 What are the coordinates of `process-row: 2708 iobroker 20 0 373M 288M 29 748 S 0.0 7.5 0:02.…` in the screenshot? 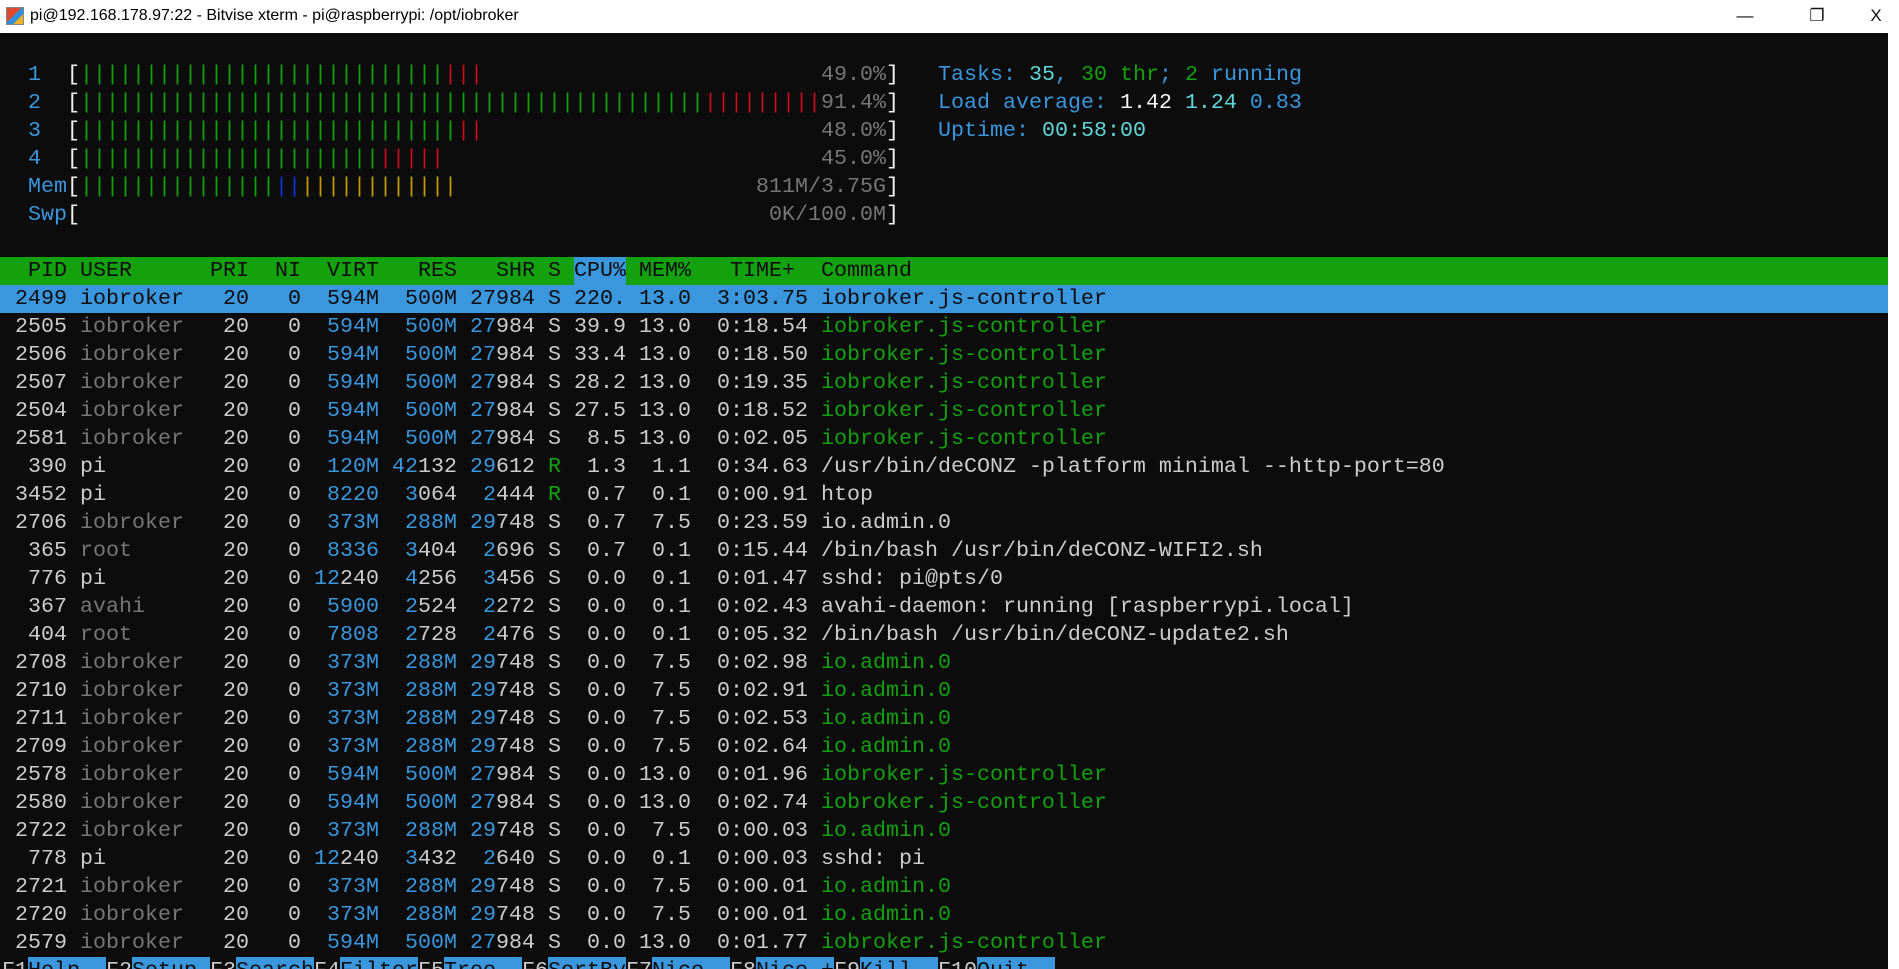 It's located at (944, 663).